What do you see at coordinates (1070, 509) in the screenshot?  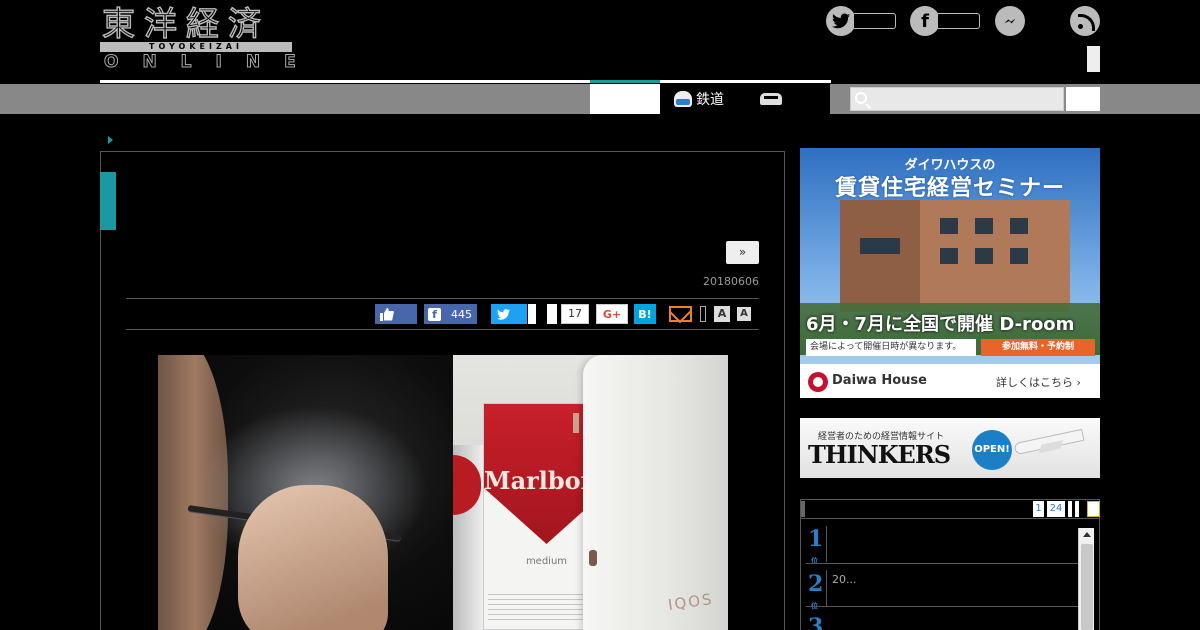 I see `ranking-tab-weekly` at bounding box center [1070, 509].